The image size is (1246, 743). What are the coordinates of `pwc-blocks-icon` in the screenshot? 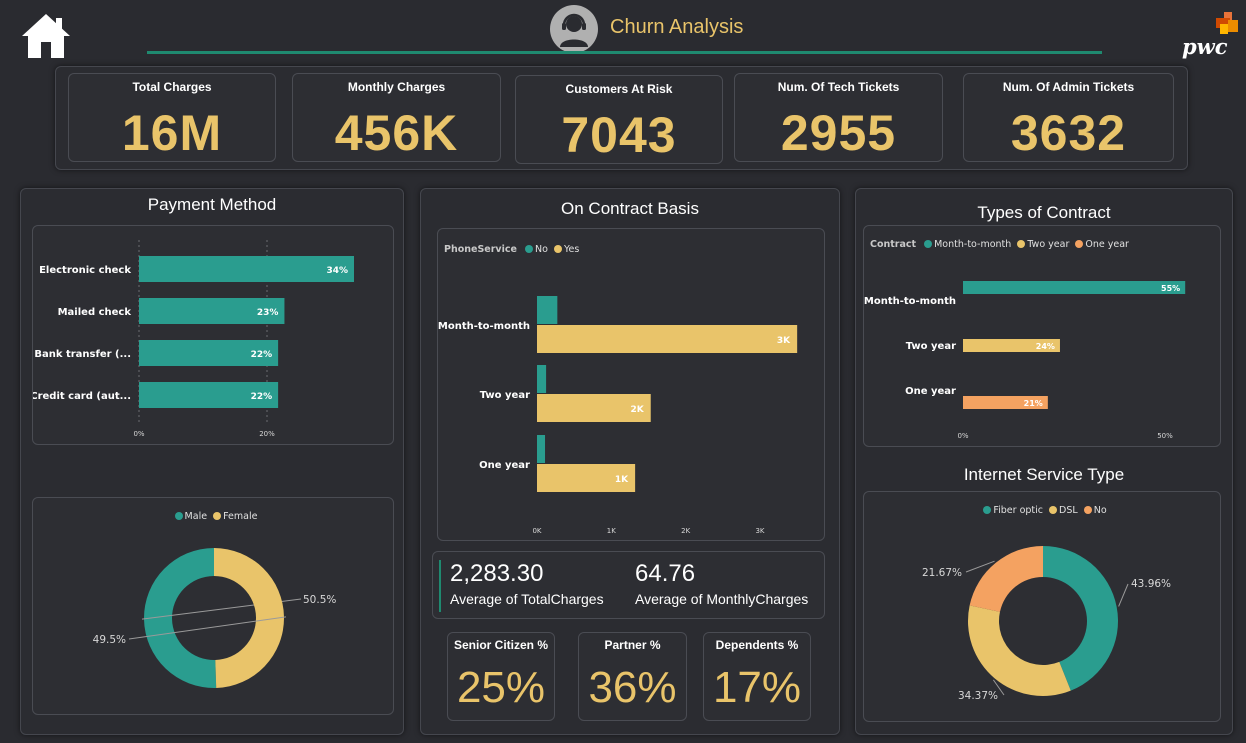 It's located at (1227, 23).